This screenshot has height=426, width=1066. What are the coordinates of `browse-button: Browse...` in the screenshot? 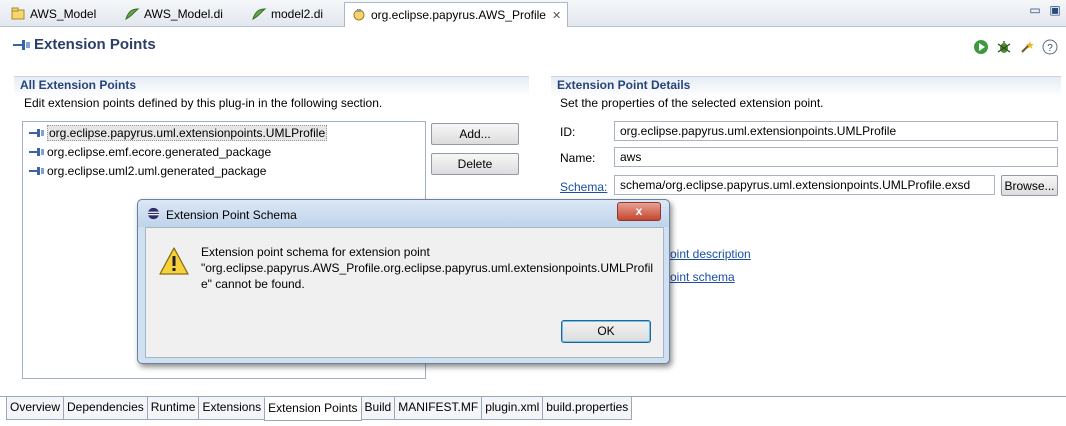 It's located at (1029, 185).